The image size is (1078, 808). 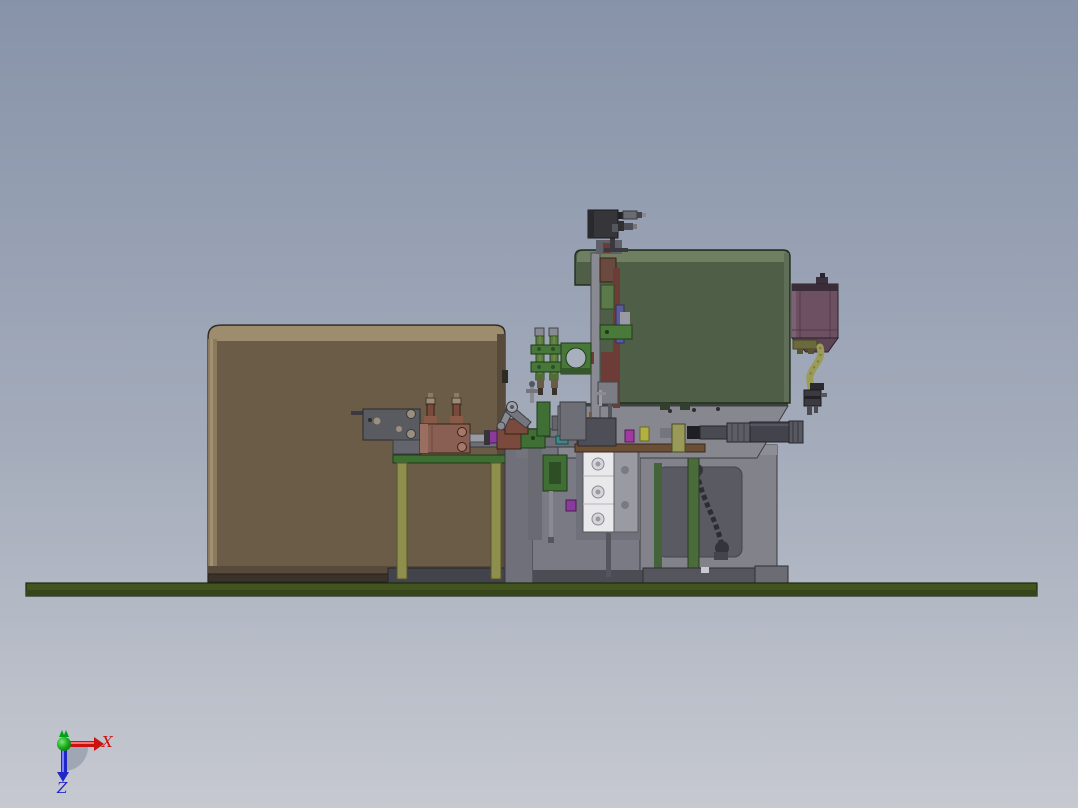 I want to click on sensor-lens-tip, so click(x=644, y=215).